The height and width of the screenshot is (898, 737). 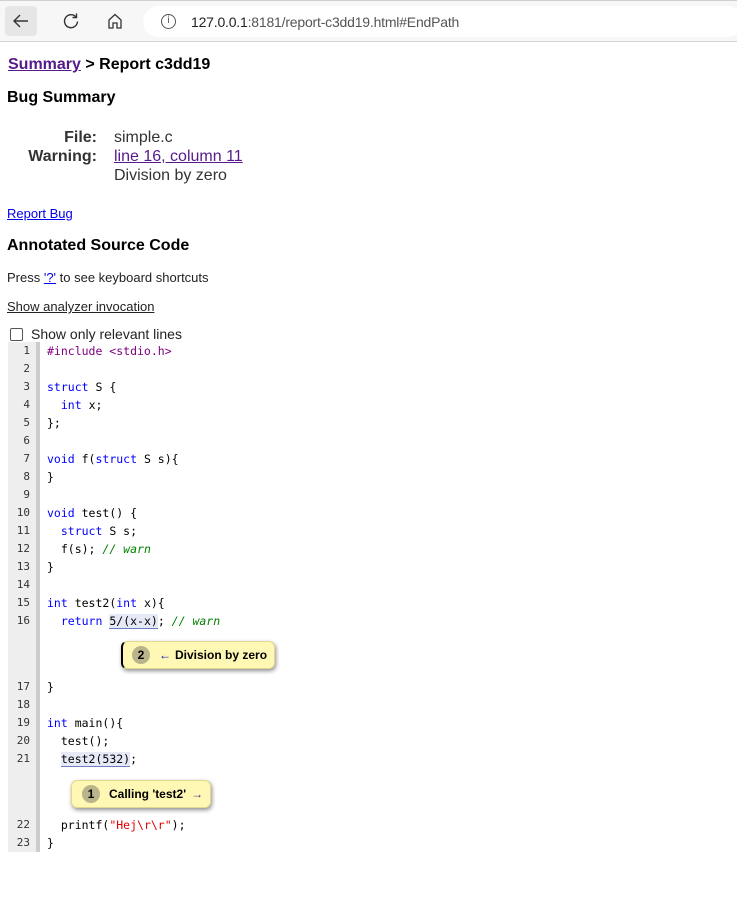 I want to click on line-number: 10, so click(x=24, y=513).